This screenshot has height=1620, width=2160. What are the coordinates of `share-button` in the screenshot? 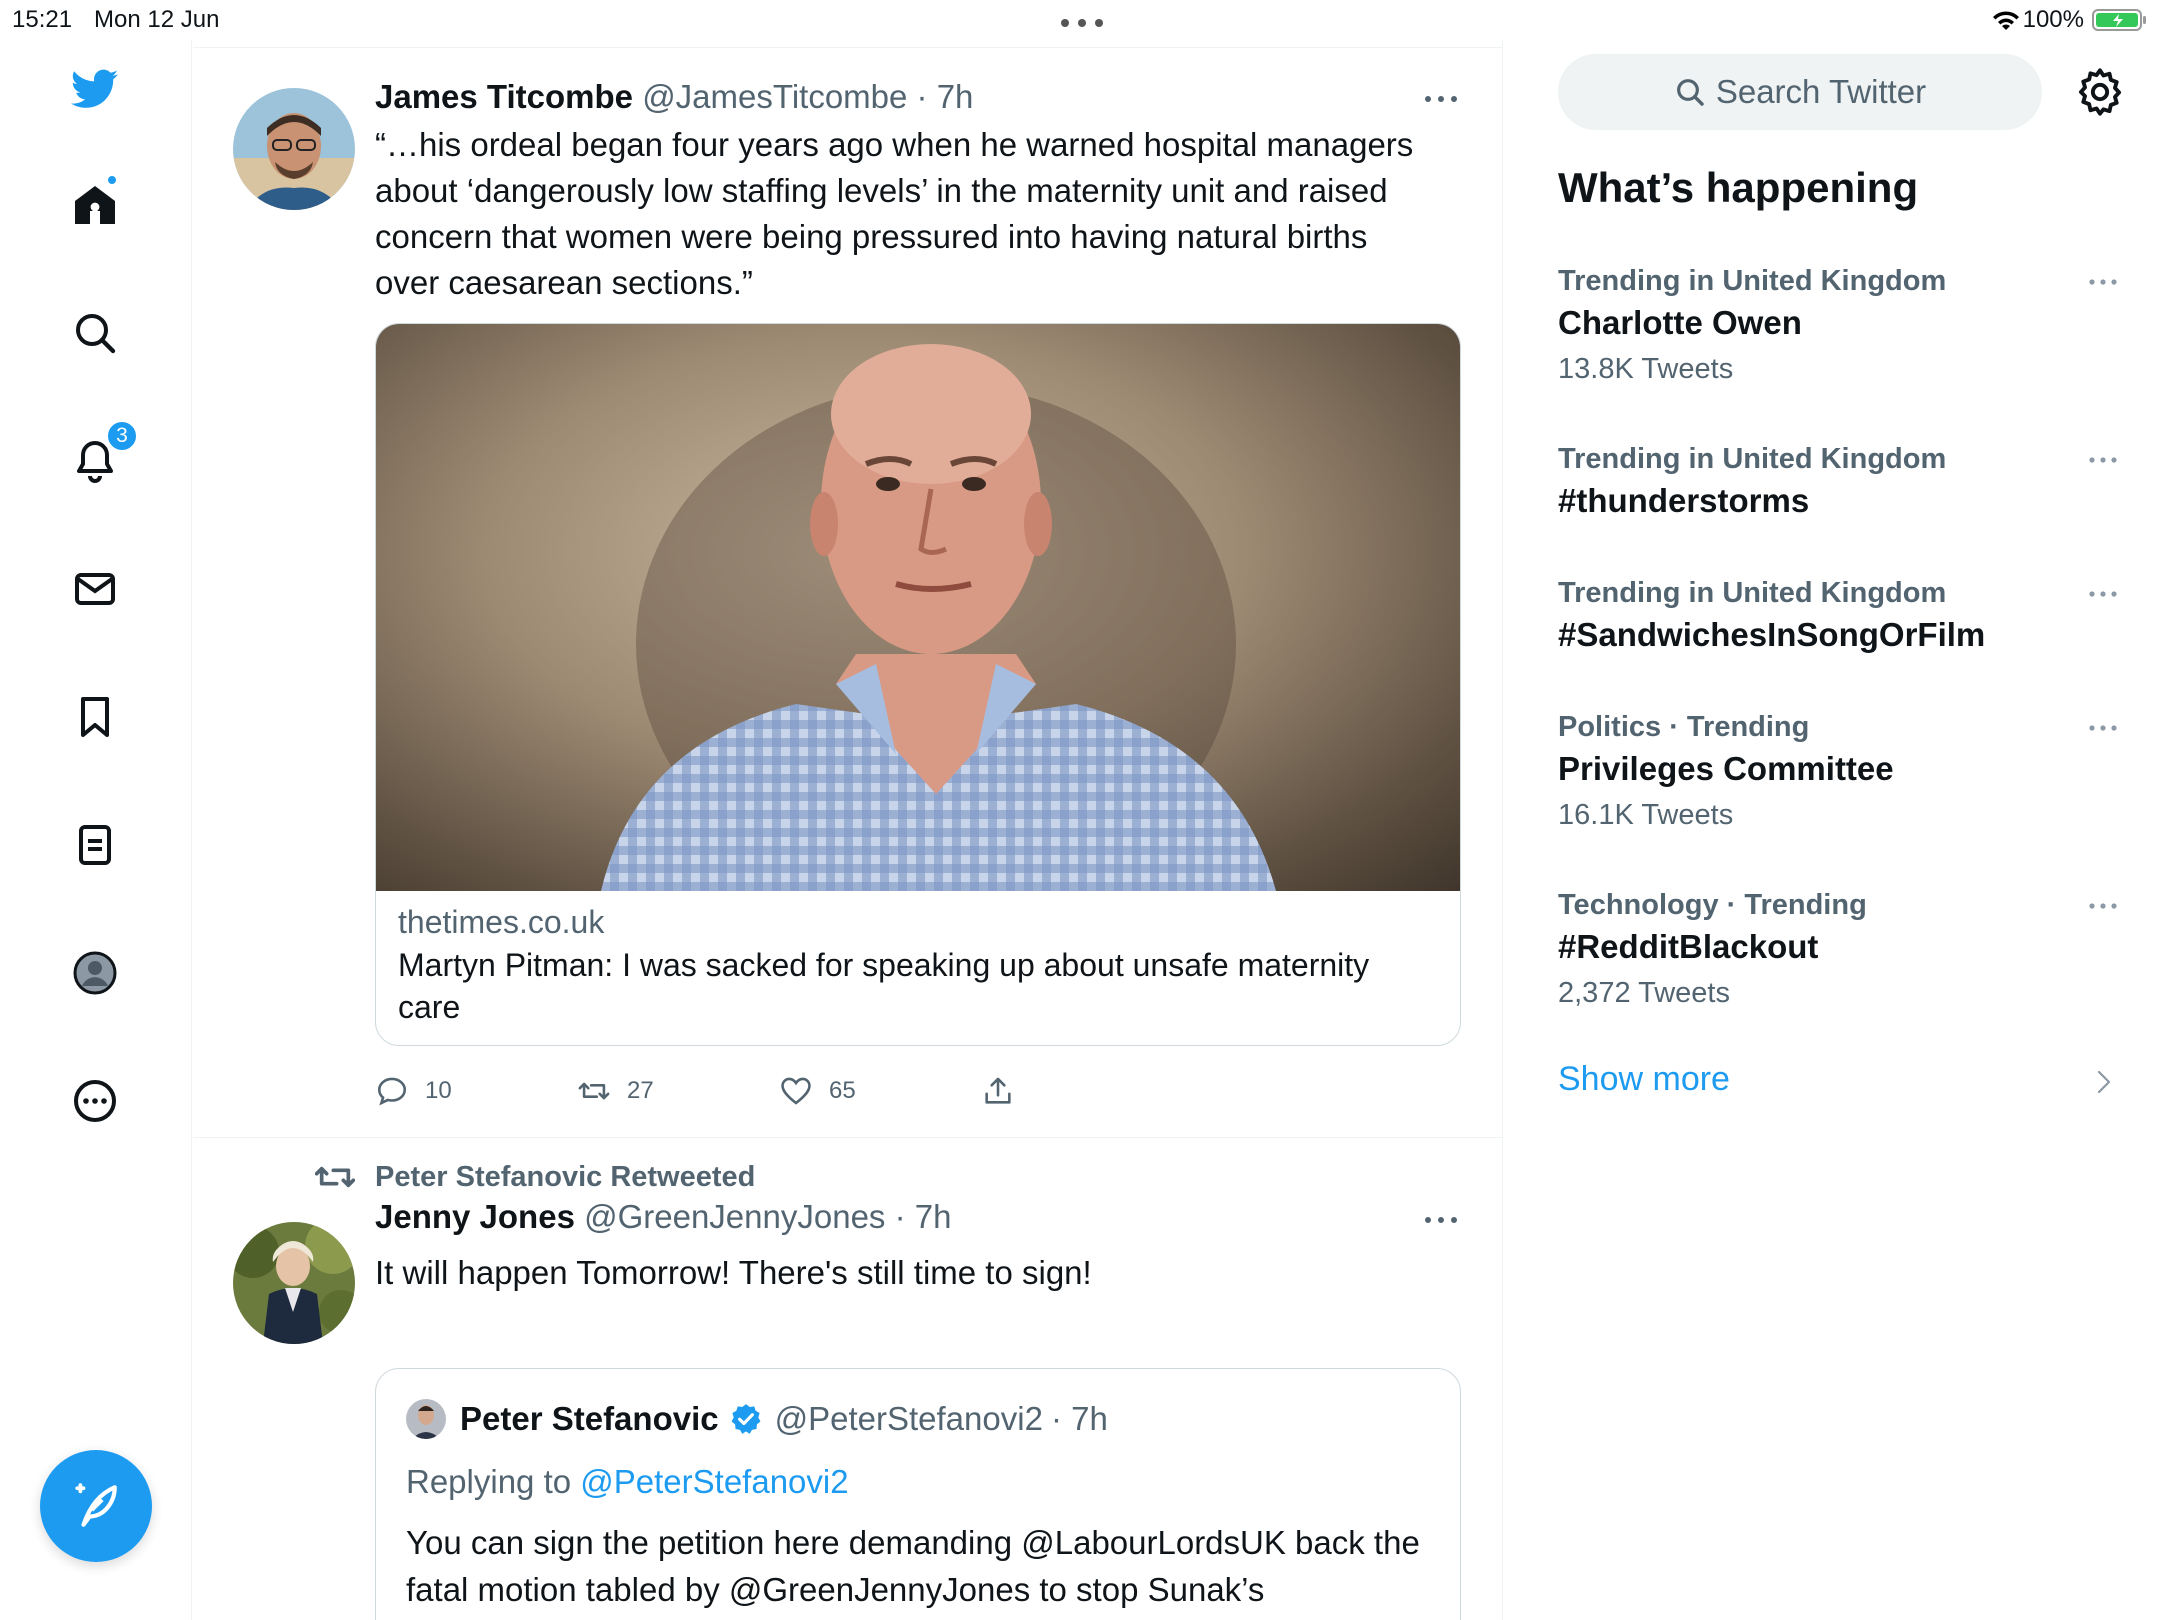 It's located at (1006, 1091).